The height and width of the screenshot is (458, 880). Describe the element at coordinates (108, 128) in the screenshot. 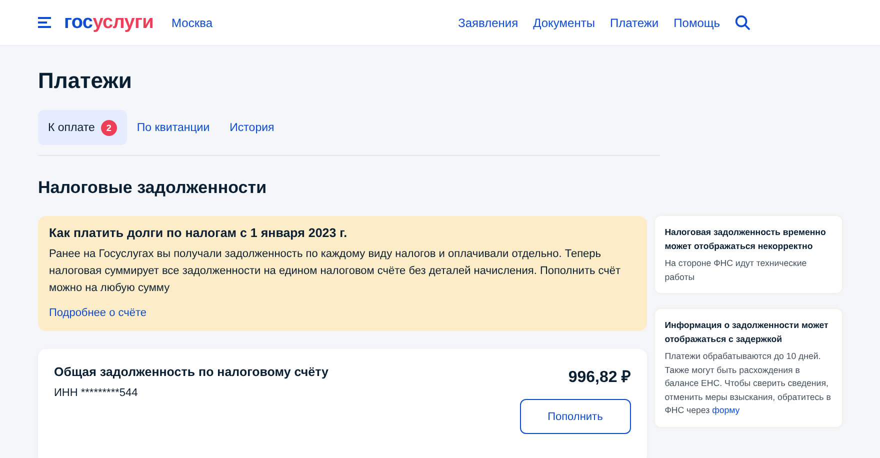

I see `count-badge: 2` at that location.